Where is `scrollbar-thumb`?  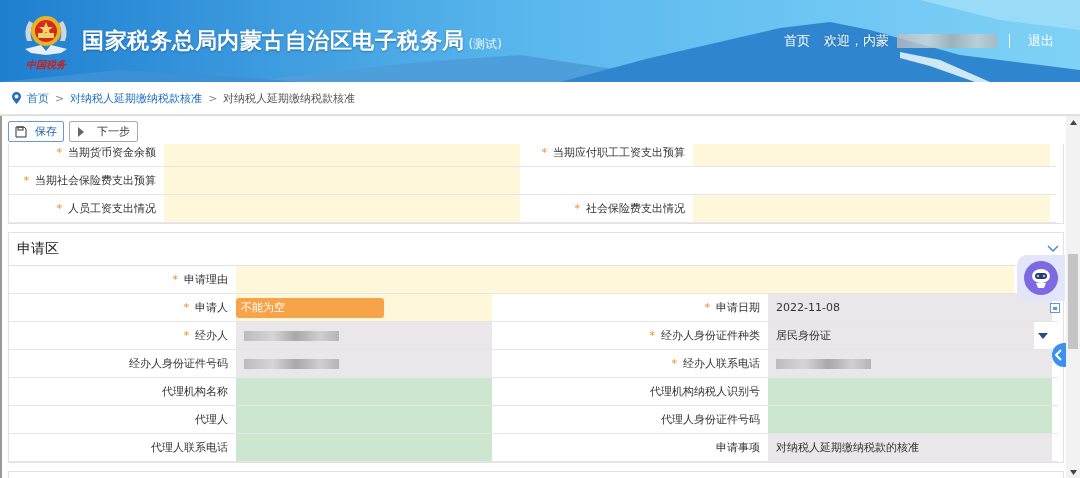
scrollbar-thumb is located at coordinates (1073, 301).